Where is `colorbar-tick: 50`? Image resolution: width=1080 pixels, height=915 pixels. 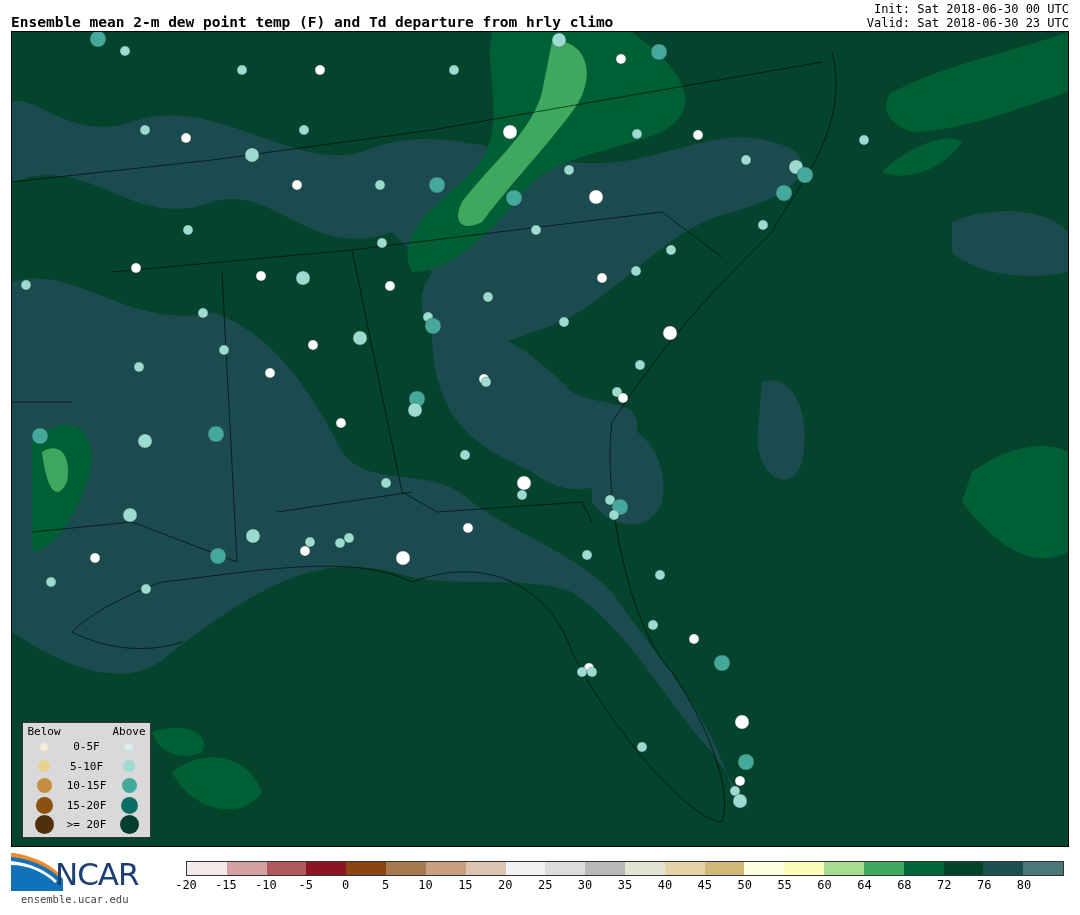
colorbar-tick: 50 is located at coordinates (744, 885).